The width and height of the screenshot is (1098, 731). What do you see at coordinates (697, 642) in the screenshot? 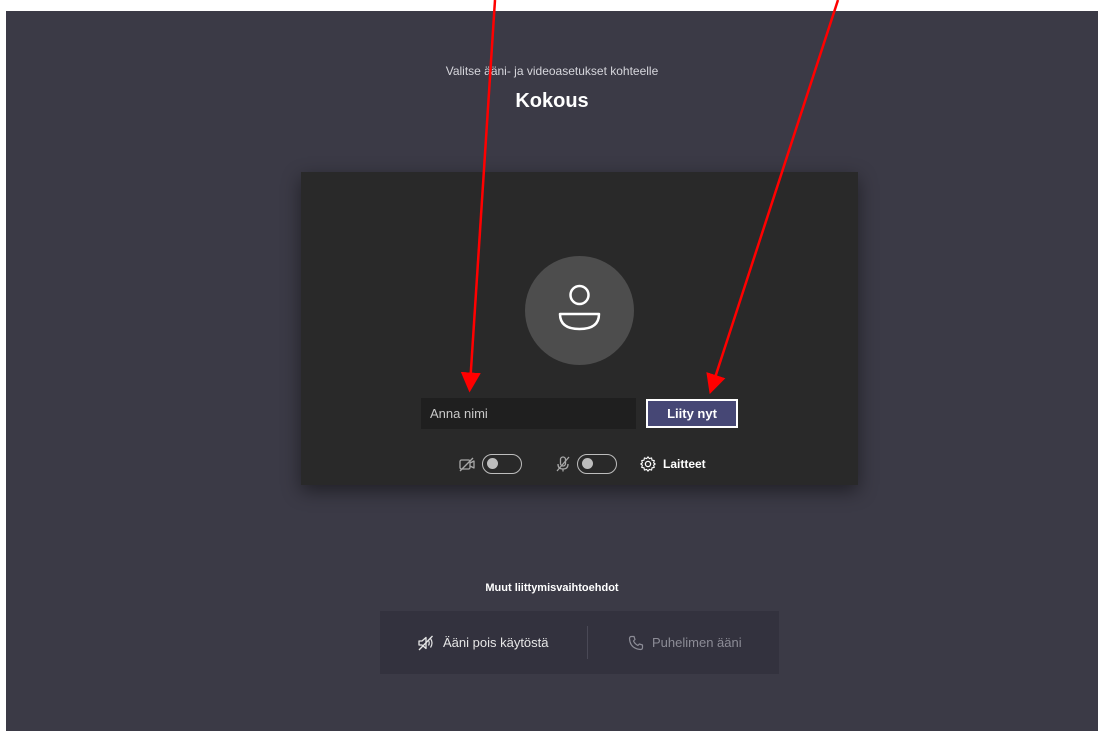
I see `phone-audio-label: Puhelimen ääni` at bounding box center [697, 642].